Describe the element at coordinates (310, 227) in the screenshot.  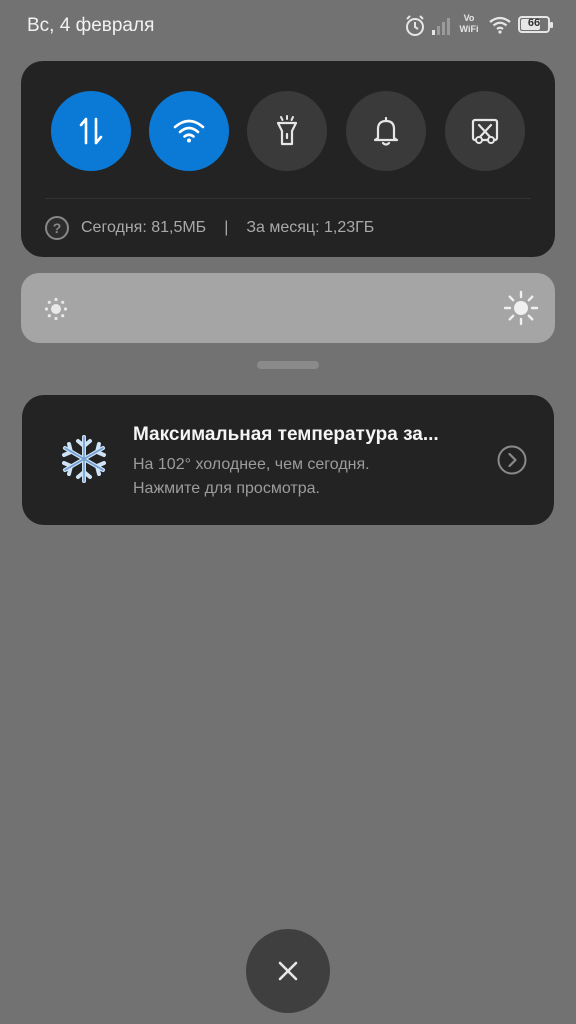
I see `data-usage-month: За месяц: 1,23ГБ` at that location.